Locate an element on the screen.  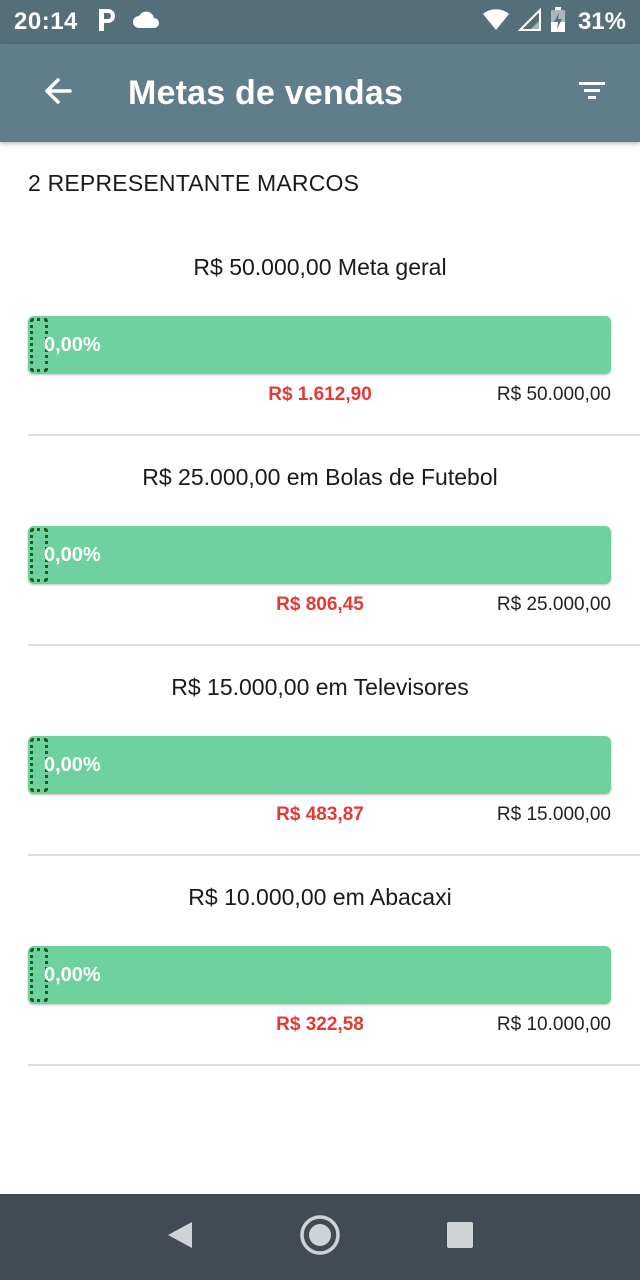
page-title: Metas de vendas is located at coordinates (266, 92).